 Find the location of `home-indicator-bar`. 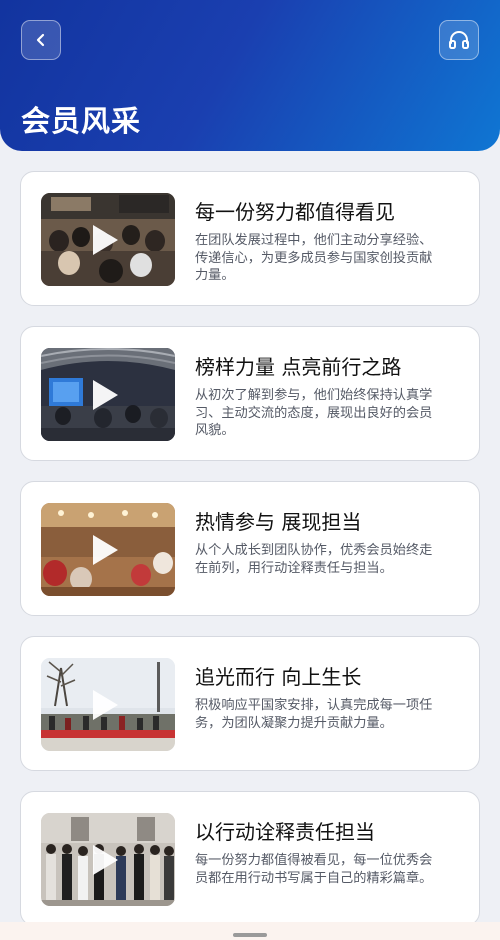

home-indicator-bar is located at coordinates (250, 931).